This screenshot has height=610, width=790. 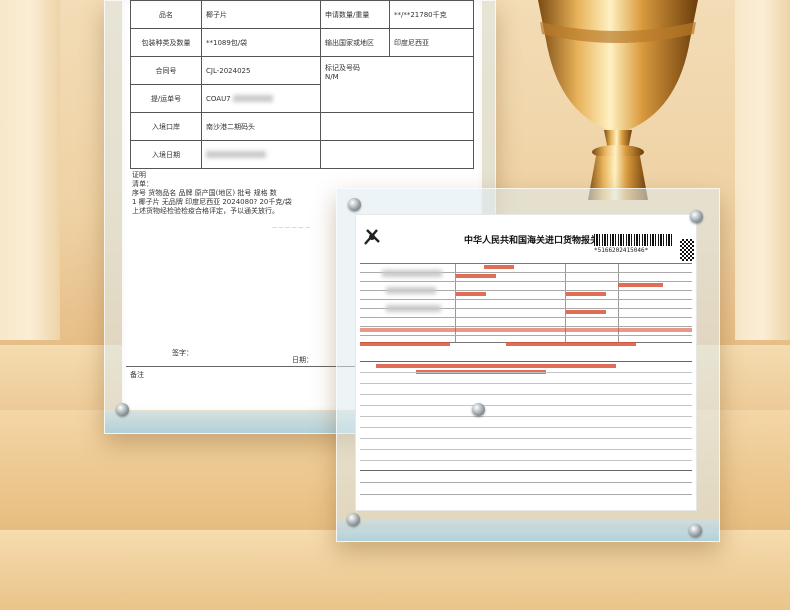 I want to click on table-row: 合同号 CJL-2024025 标记及号码 N/M, so click(x=302, y=84).